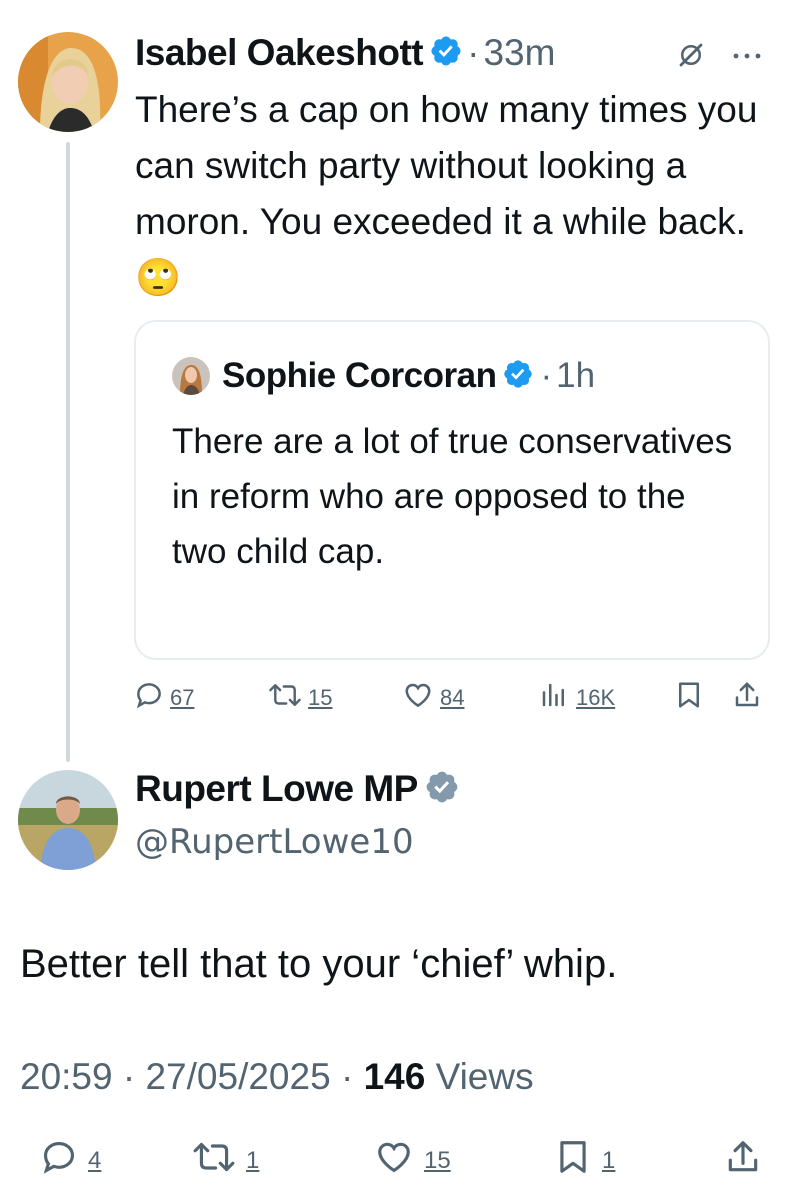 This screenshot has width=789, height=1200. Describe the element at coordinates (66, 1076) in the screenshot. I see `reply-tweet-time: 20:59` at that location.